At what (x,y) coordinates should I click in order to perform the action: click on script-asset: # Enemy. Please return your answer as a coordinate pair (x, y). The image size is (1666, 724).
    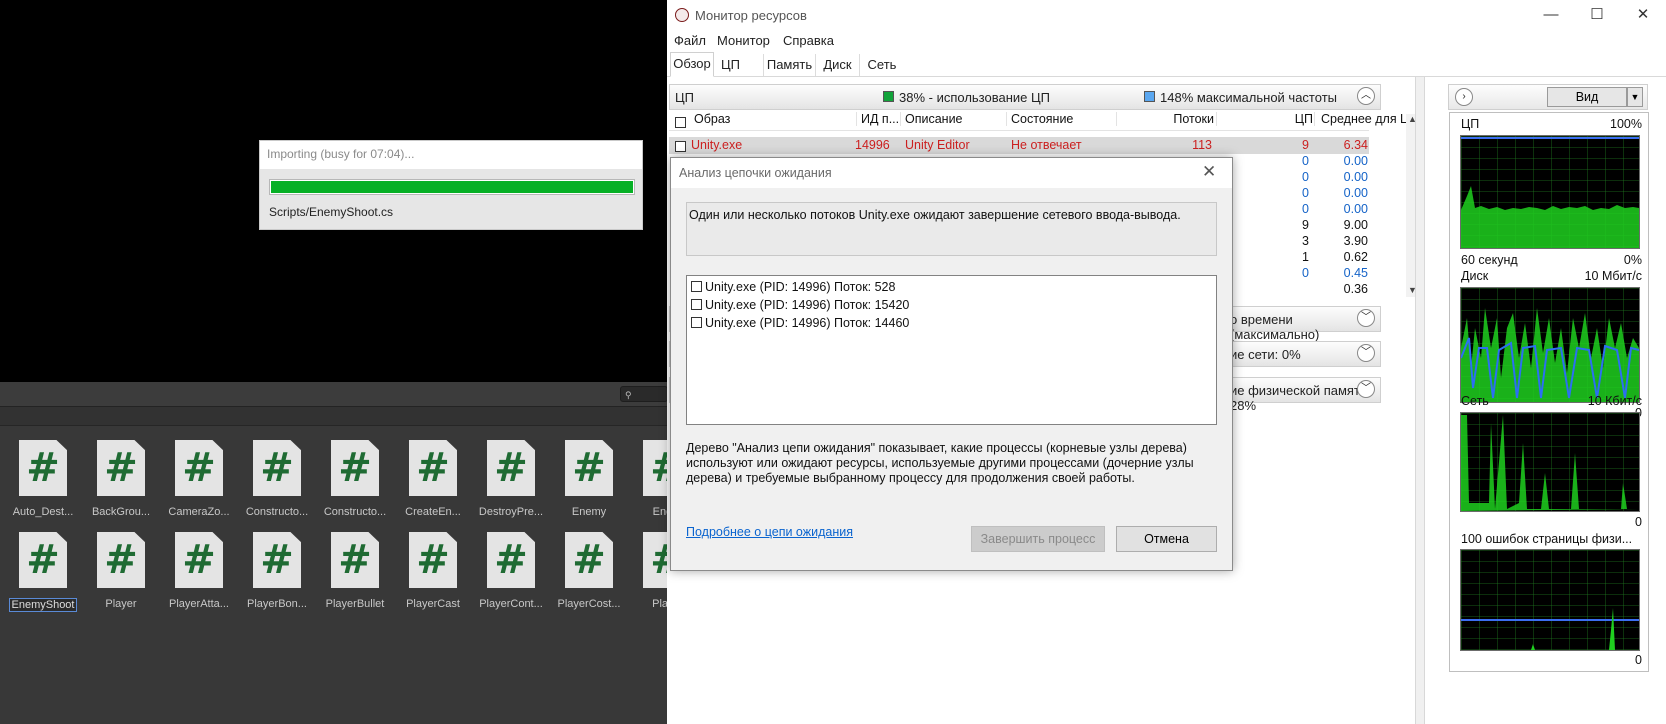
    Looking at the image, I should click on (589, 479).